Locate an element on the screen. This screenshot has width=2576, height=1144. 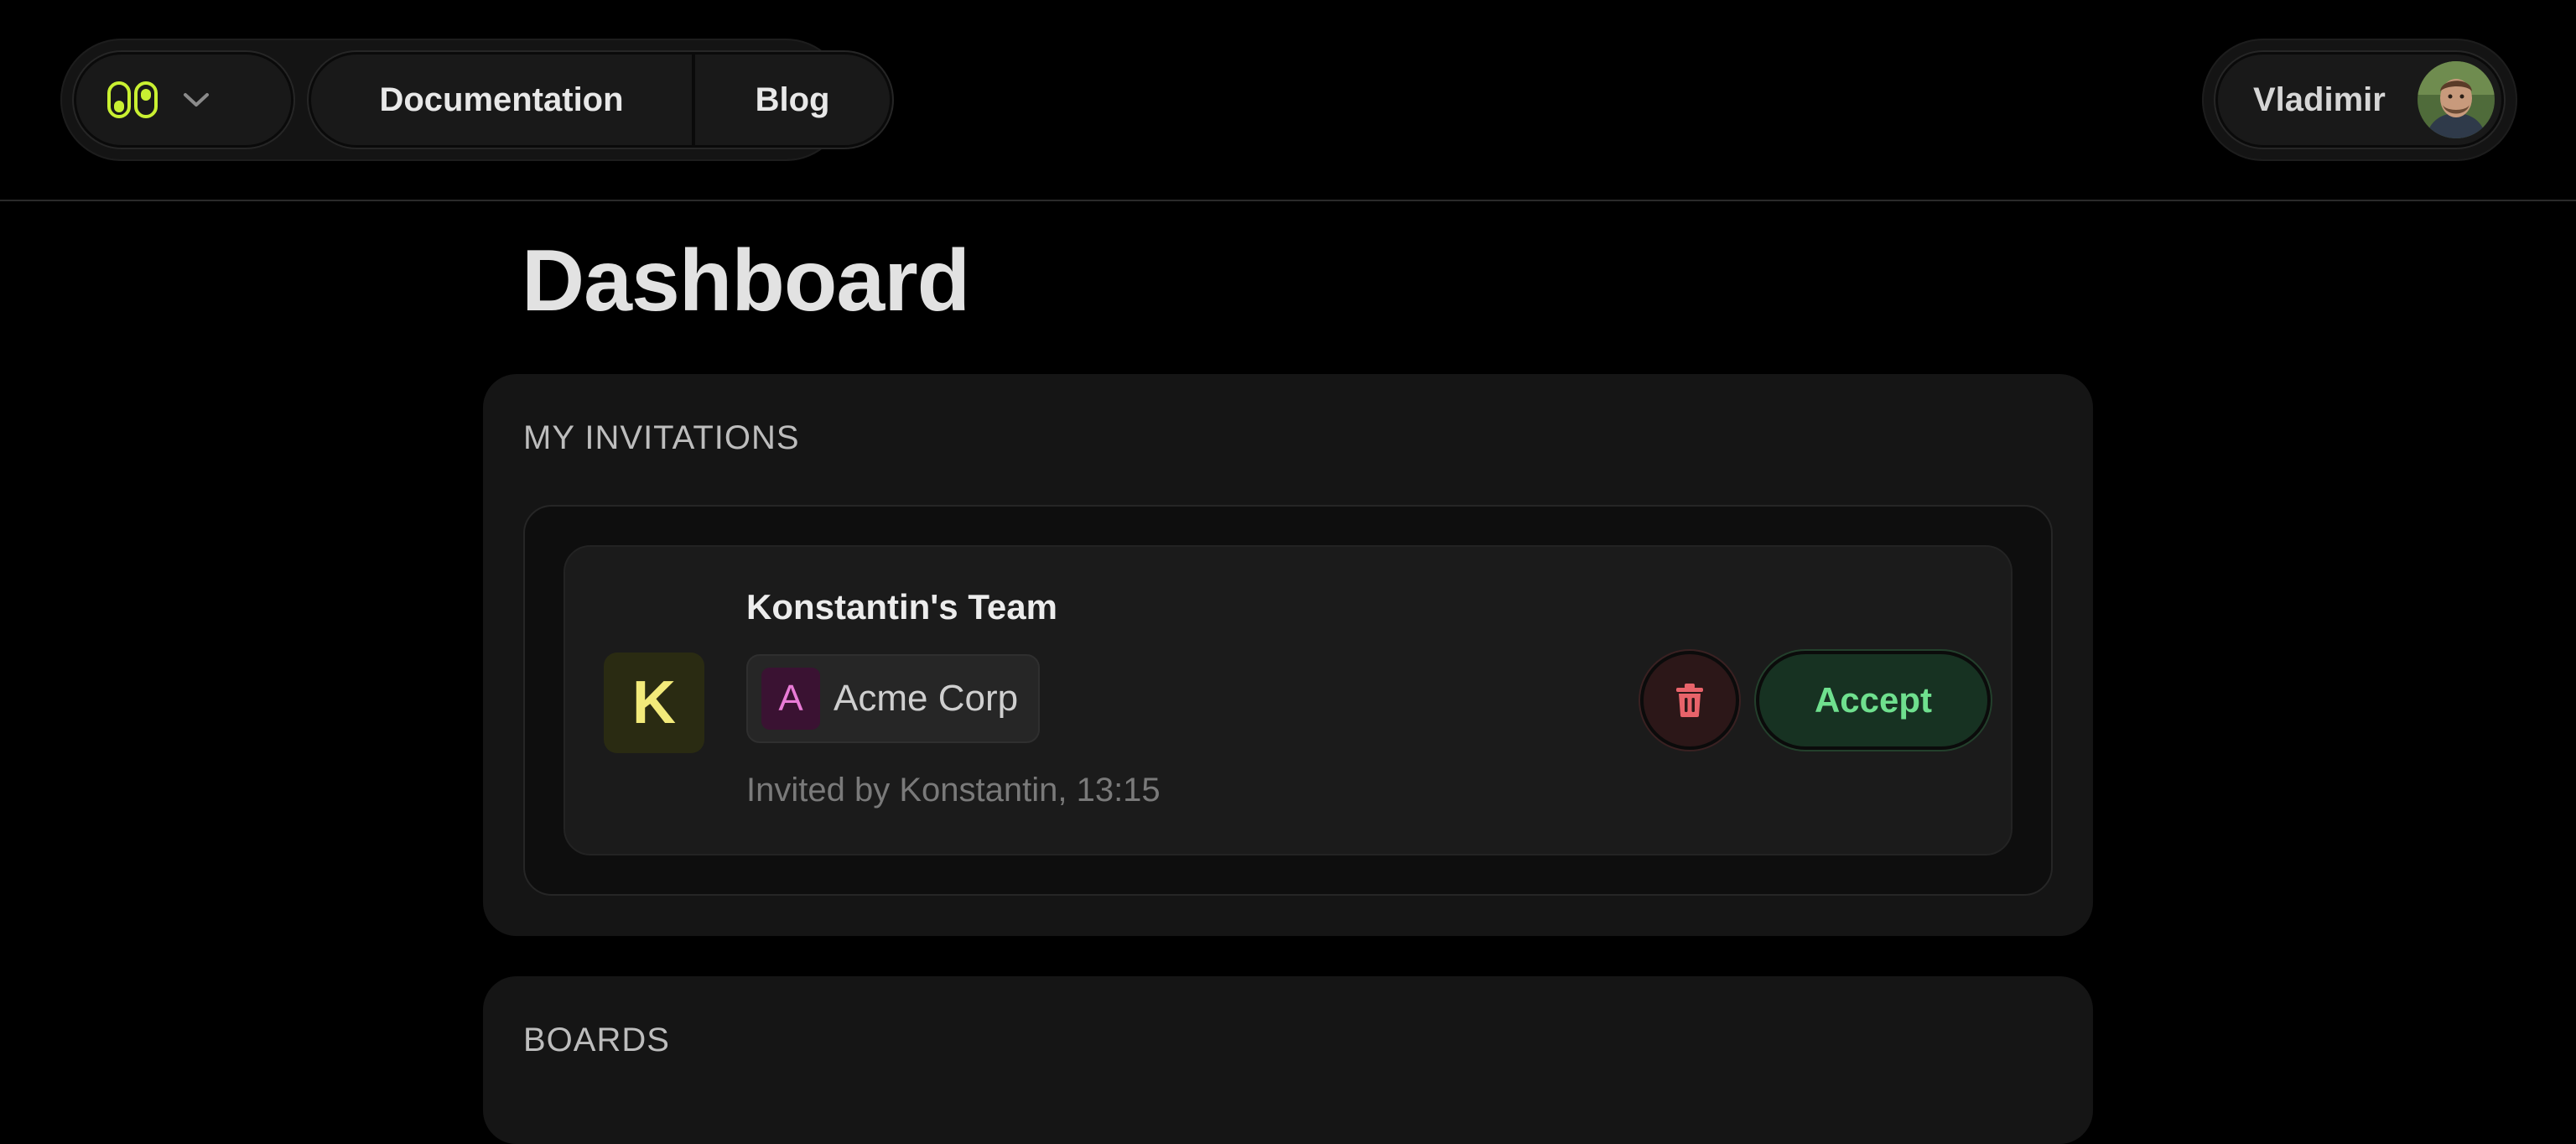
invitations-section-label: MY INVITATIONS is located at coordinates (661, 437).